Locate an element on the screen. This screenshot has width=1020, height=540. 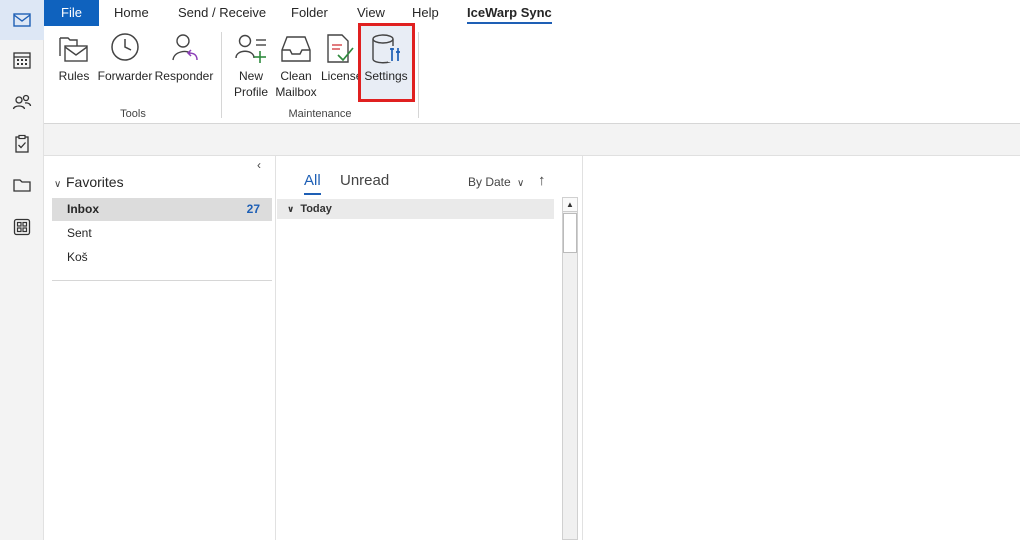
tab-help: Help is located at coordinates (425, 13).